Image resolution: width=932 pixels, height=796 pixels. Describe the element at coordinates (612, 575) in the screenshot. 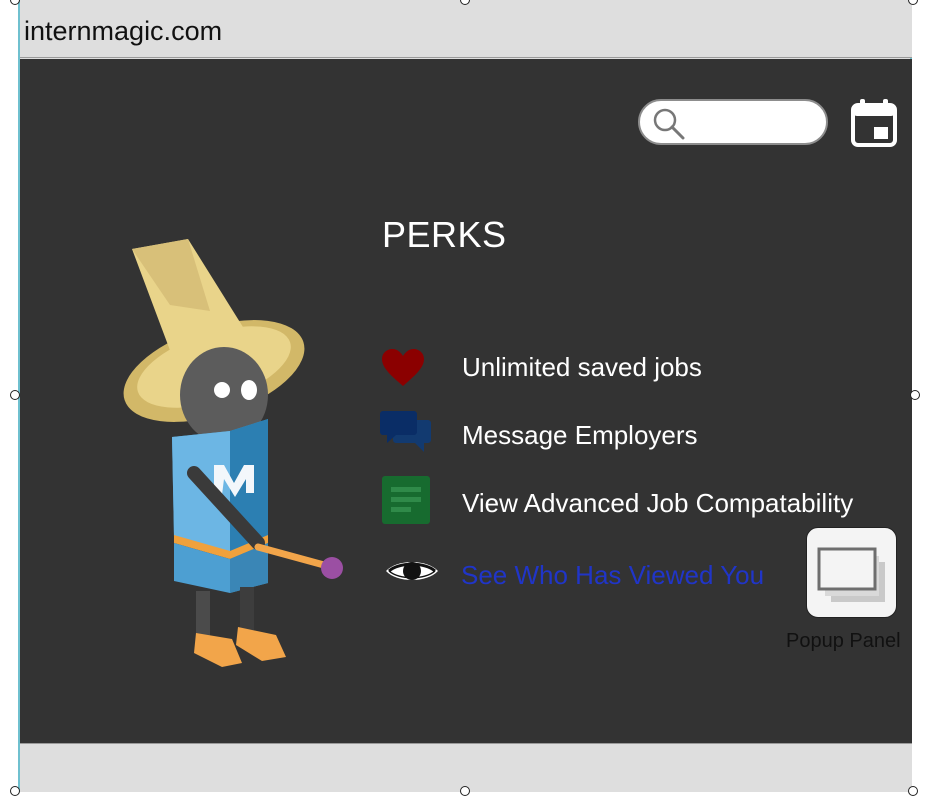

I see `see-who-viewed-you-link: See Who Has Viewed You` at that location.